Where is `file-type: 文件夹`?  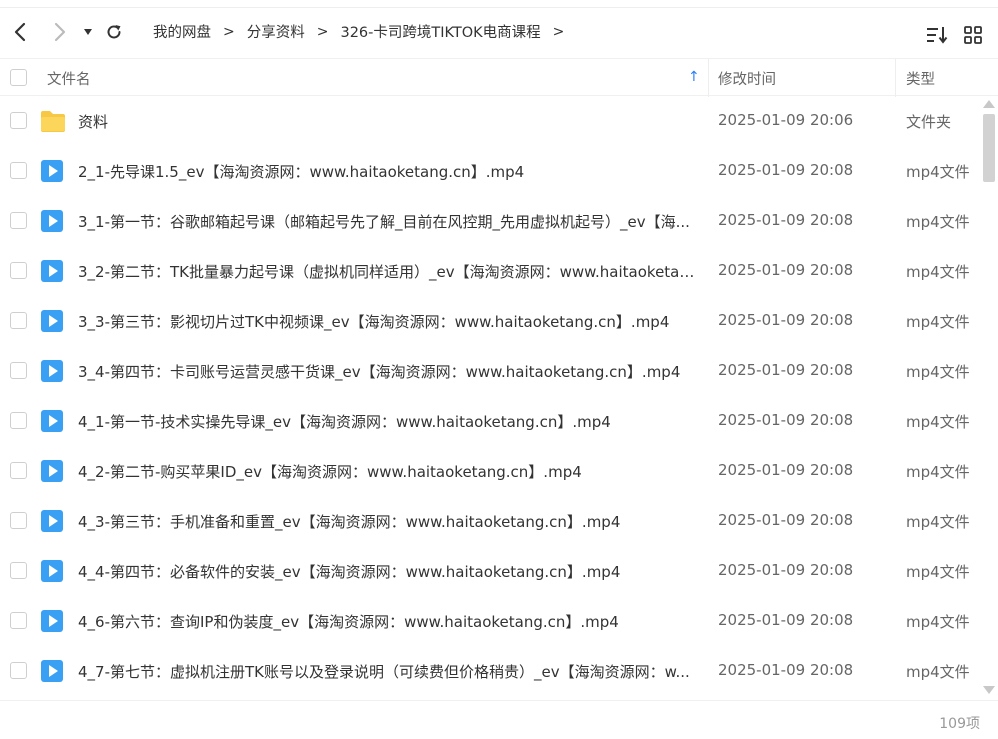 file-type: 文件夹 is located at coordinates (929, 122).